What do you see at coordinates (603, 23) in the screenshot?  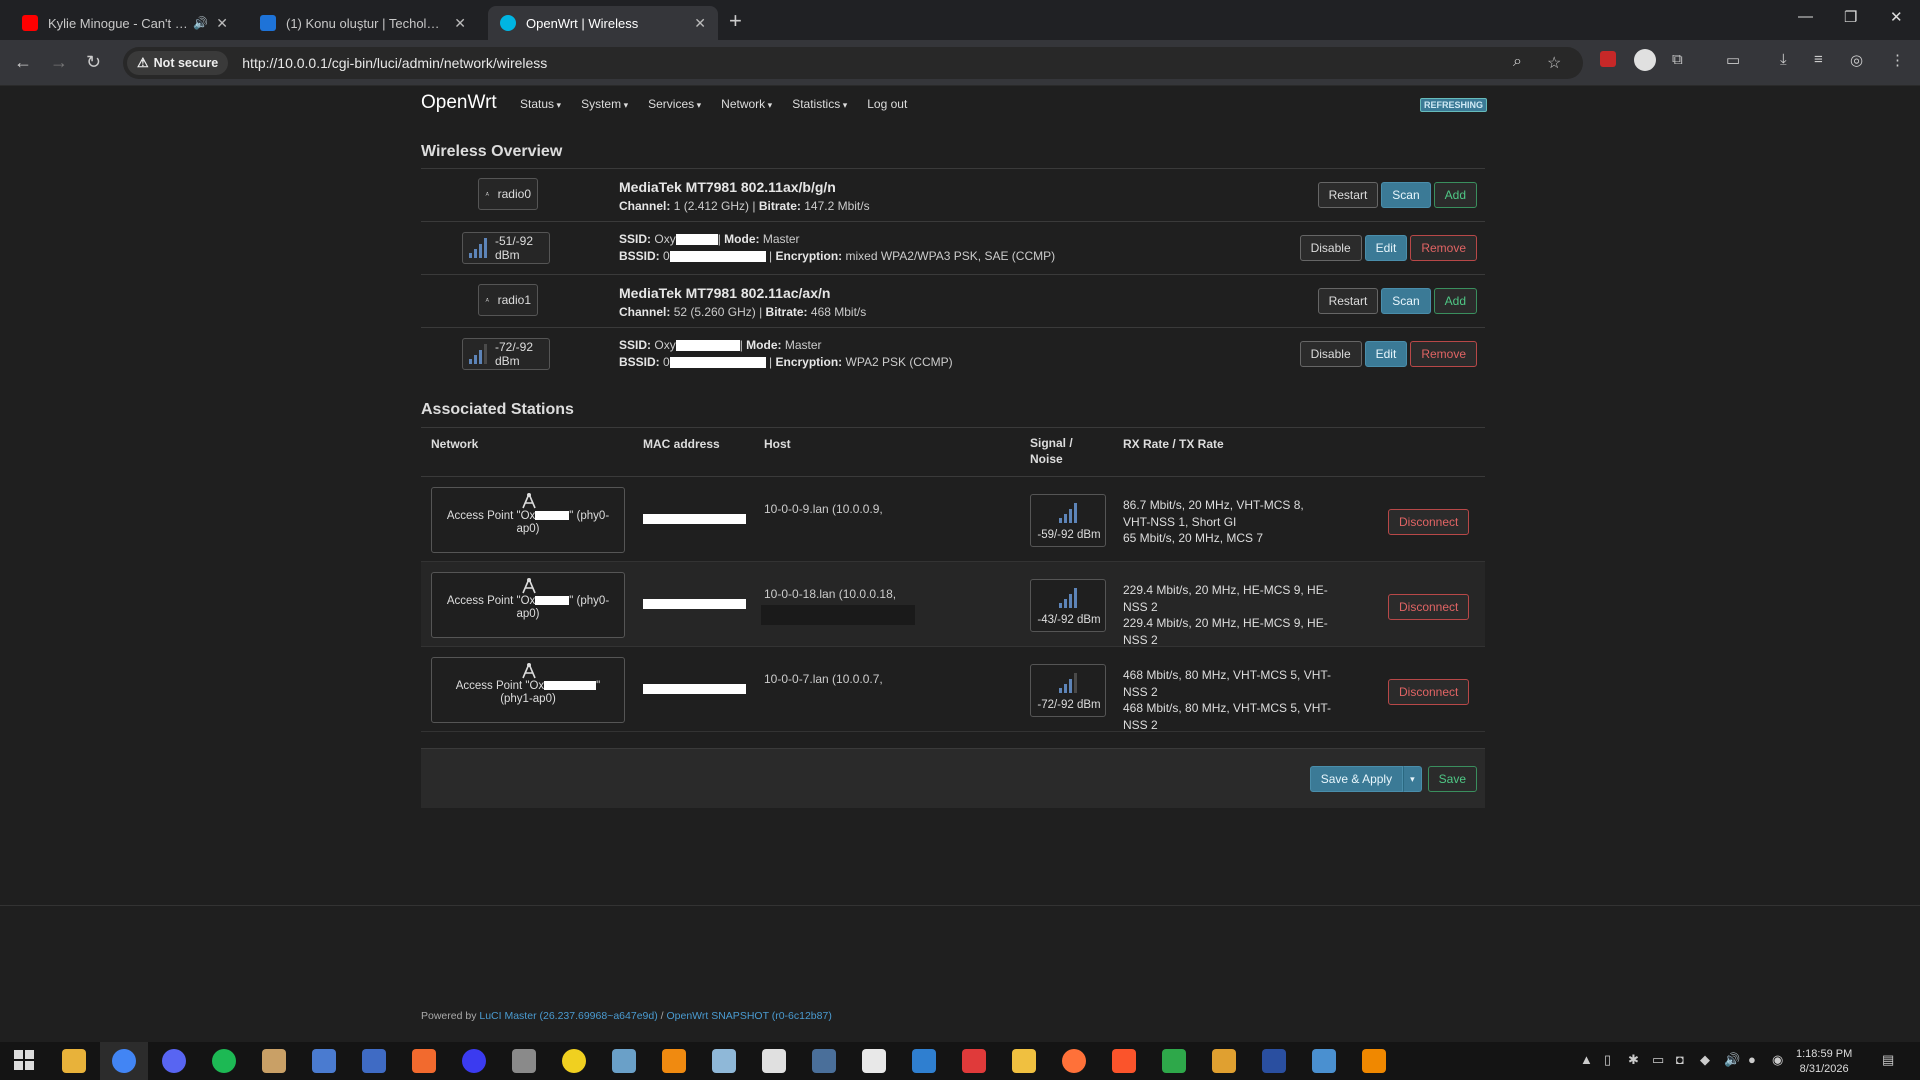 I see `tab-openwrt: OpenWrt | Wireless ✕` at bounding box center [603, 23].